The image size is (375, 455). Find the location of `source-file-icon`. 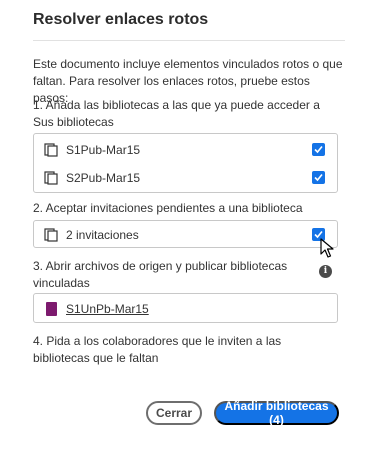

source-file-icon is located at coordinates (51, 309).